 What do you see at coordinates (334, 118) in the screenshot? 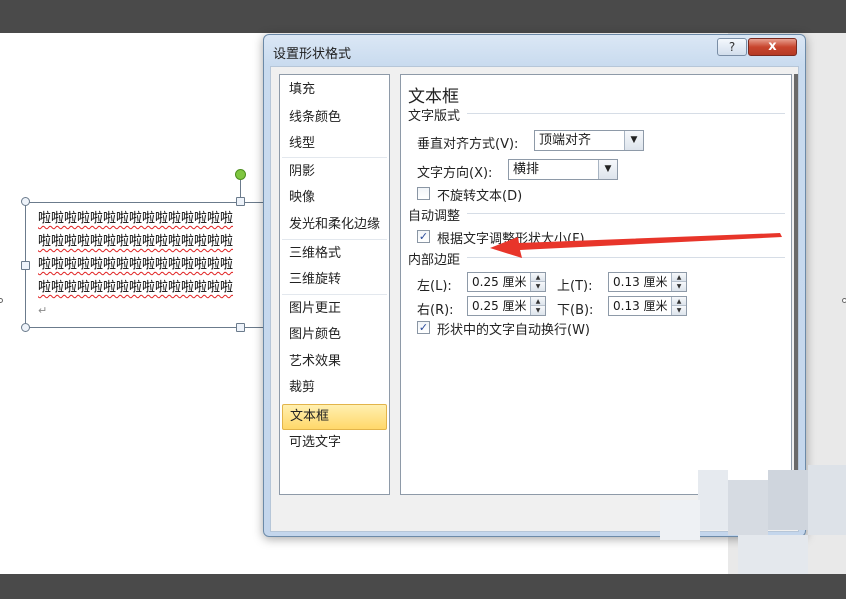
I see `category-line-color: 线条颜色` at bounding box center [334, 118].